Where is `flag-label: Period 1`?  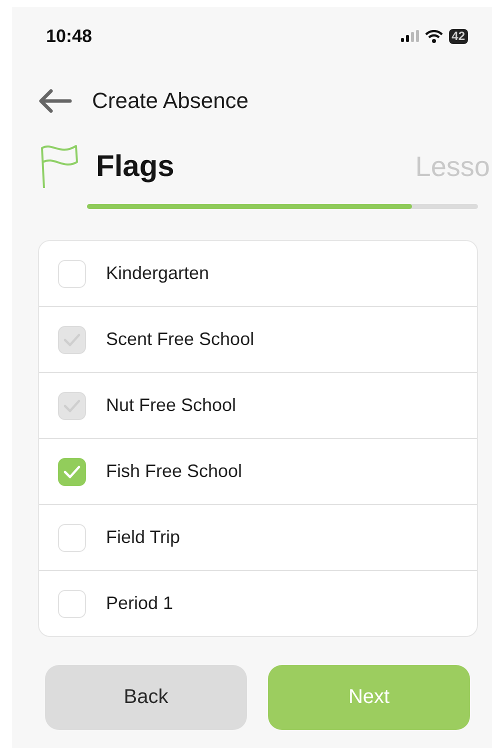
flag-label: Period 1 is located at coordinates (140, 603).